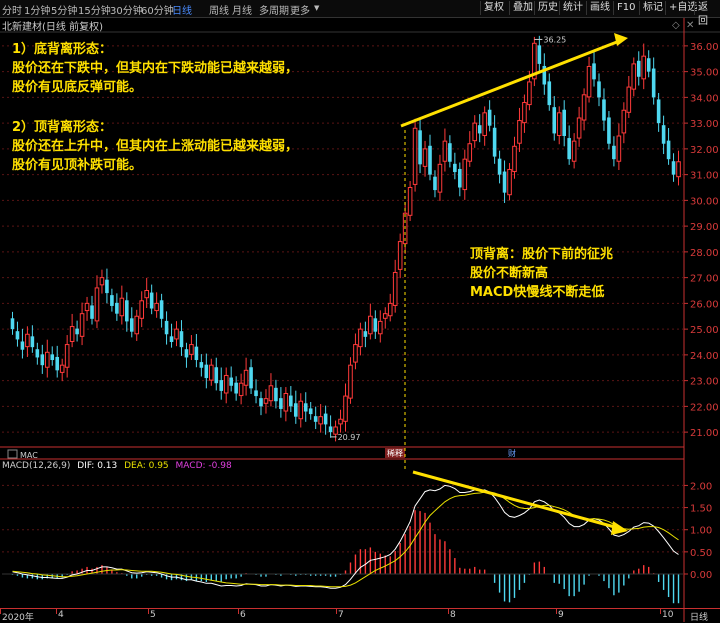 The width and height of the screenshot is (720, 623). I want to click on time-axis-label: 2020年, so click(18, 618).